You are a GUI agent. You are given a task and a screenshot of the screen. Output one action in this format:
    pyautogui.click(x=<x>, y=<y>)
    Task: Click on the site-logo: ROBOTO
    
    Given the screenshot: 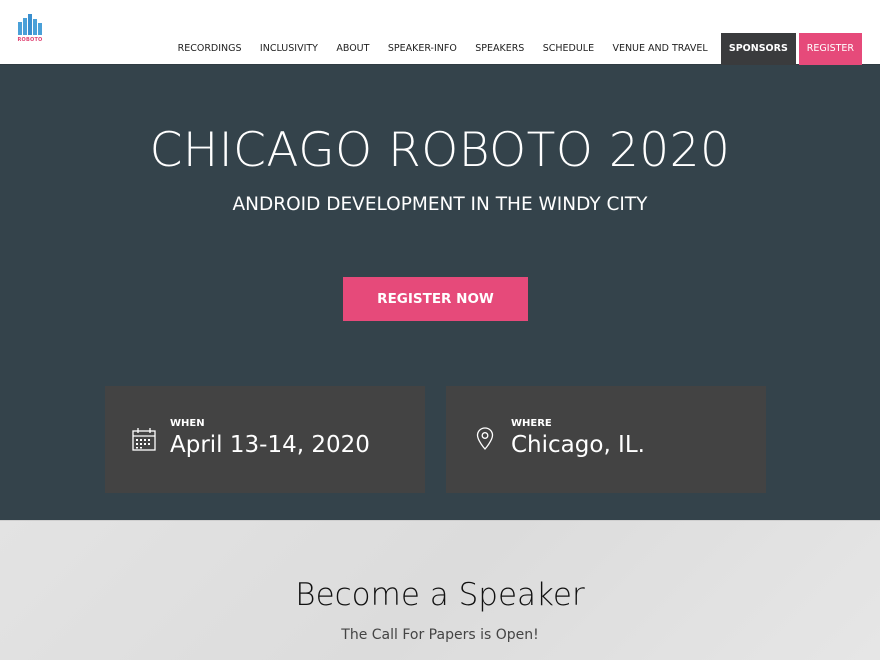 What is the action you would take?
    pyautogui.click(x=30, y=30)
    